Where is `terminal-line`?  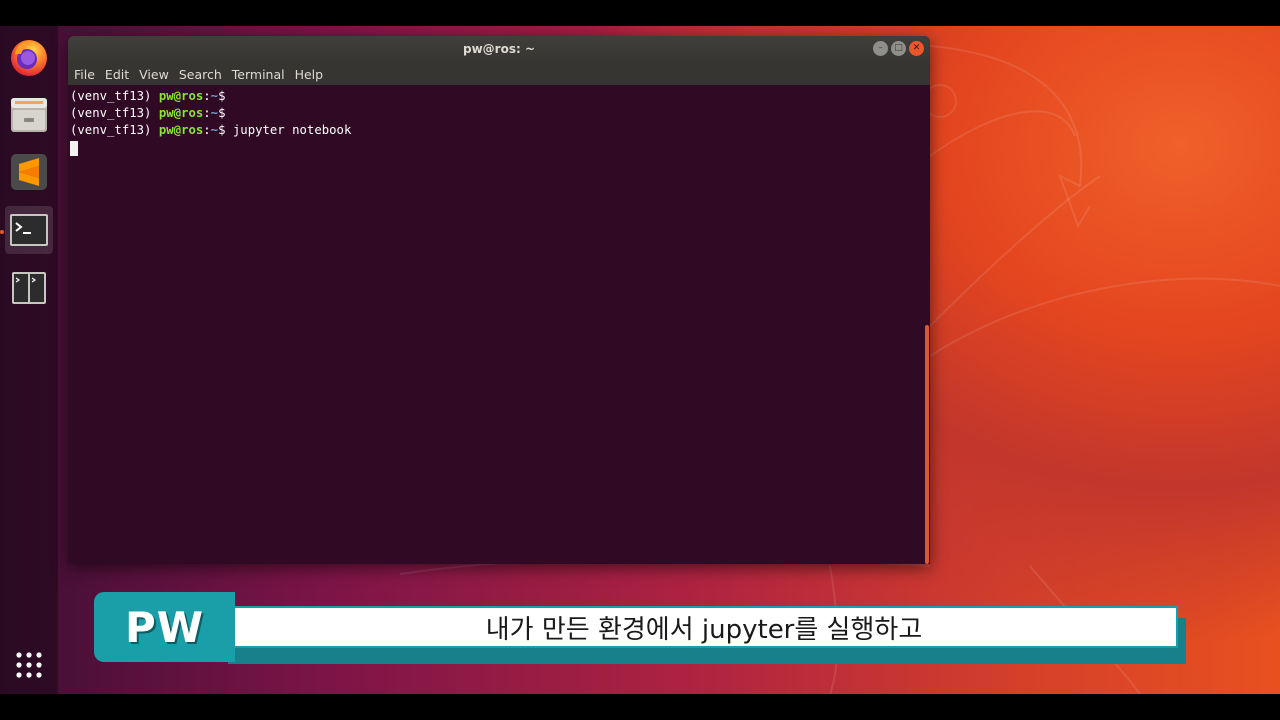 terminal-line is located at coordinates (497, 147).